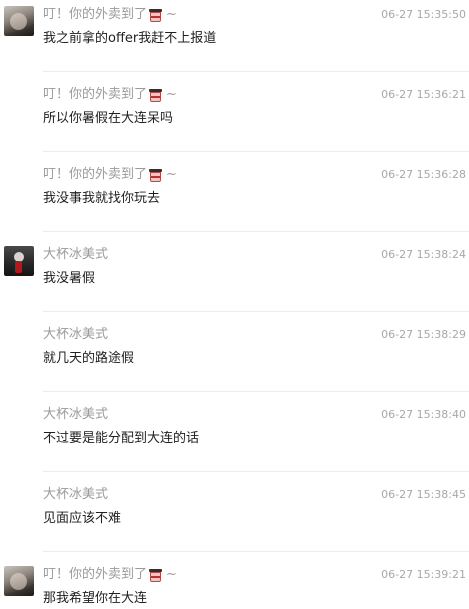  Describe the element at coordinates (423, 254) in the screenshot. I see `message-timestamp: 06-27 15:38:24` at that location.